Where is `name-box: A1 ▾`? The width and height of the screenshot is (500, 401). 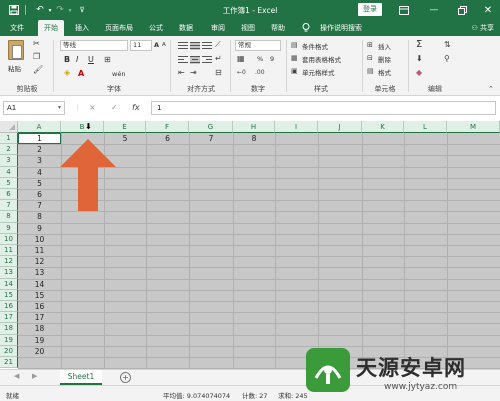
name-box: A1 ▾ is located at coordinates (34, 108).